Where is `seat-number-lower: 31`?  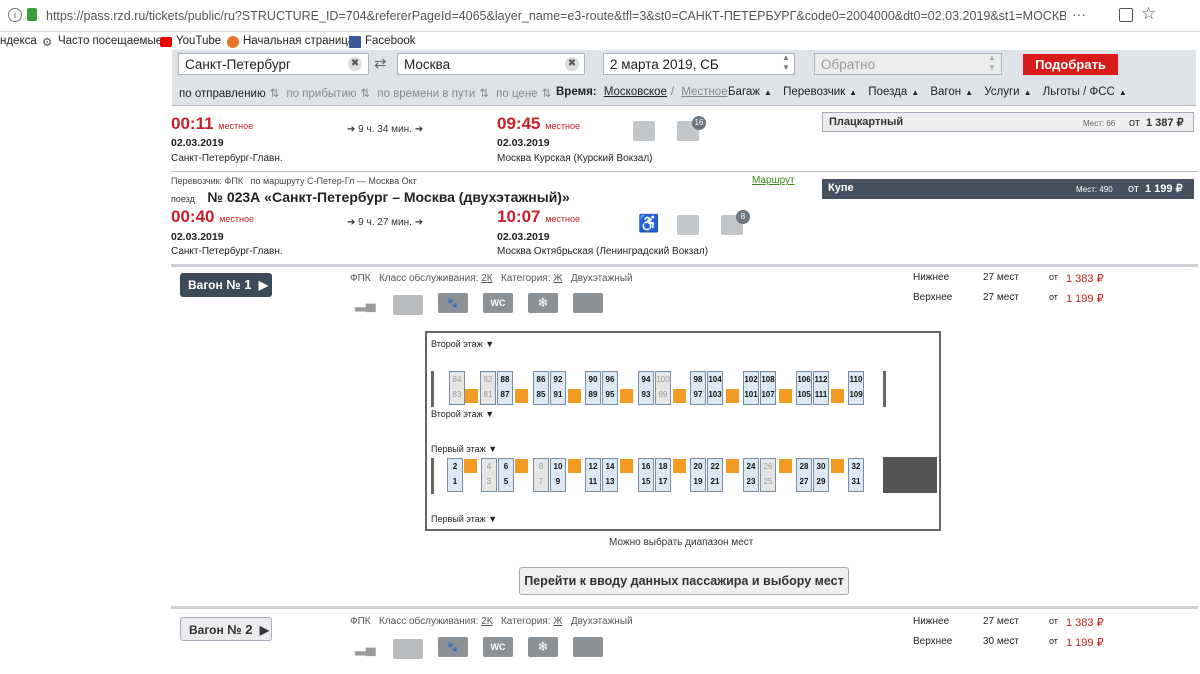
seat-number-lower: 31 is located at coordinates (856, 481).